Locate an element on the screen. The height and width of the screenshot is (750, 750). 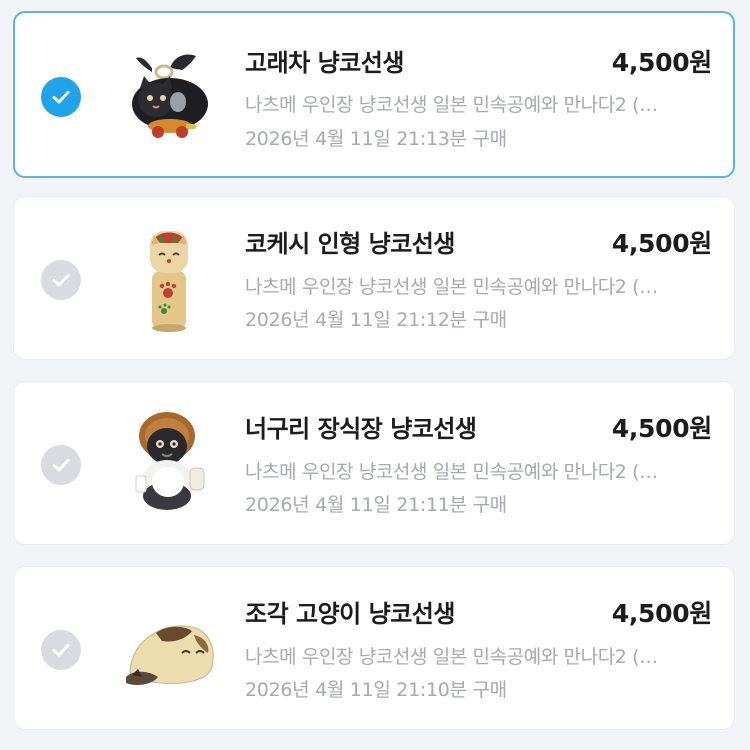
purchase-date: 2026년 4월 11일 21:10분 구매 is located at coordinates (376, 690).